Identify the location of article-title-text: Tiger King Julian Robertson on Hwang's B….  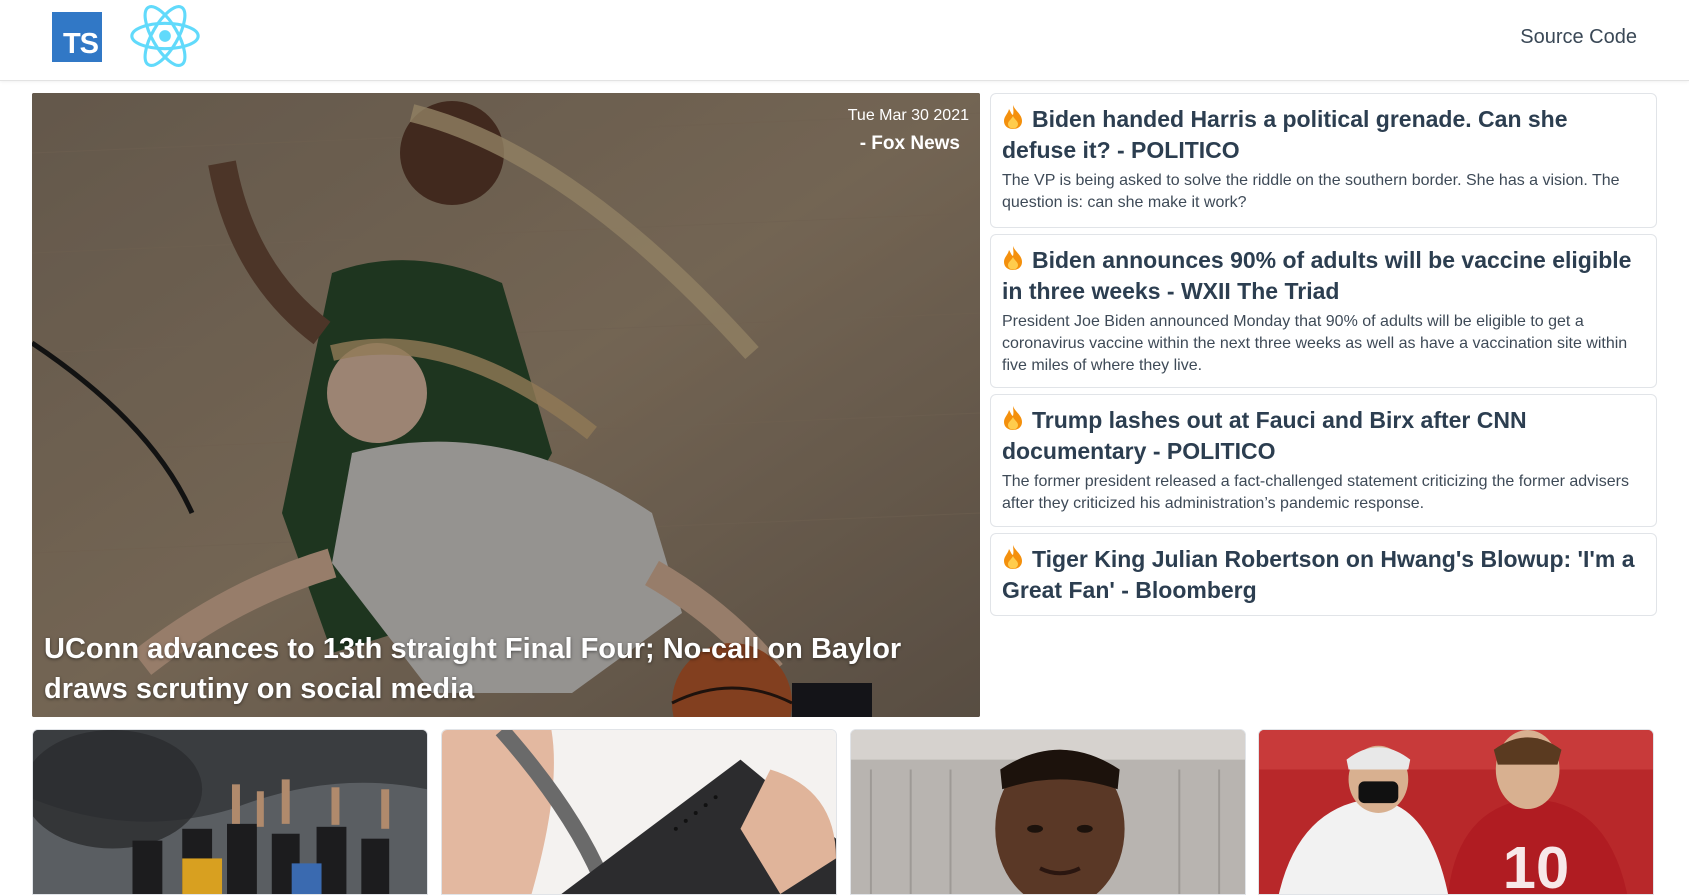
(1318, 574).